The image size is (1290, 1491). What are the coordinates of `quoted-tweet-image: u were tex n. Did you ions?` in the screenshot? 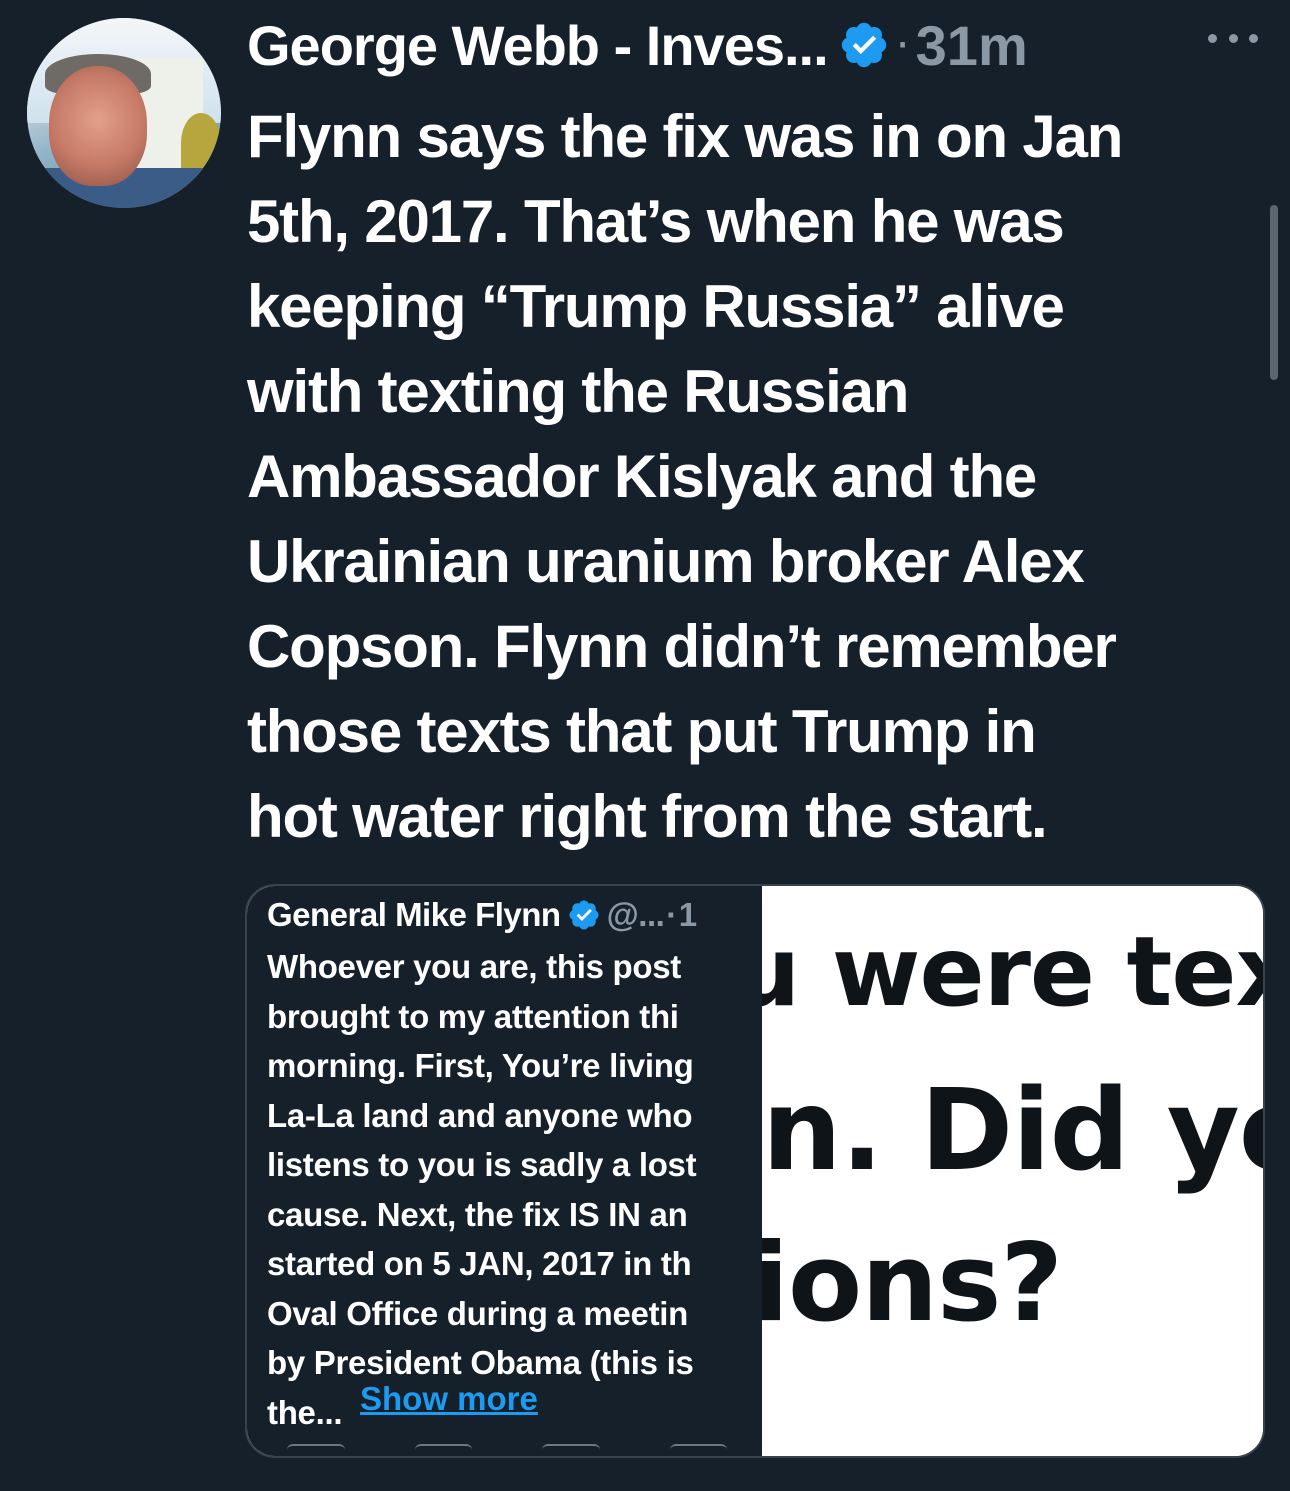 It's located at (1012, 1171).